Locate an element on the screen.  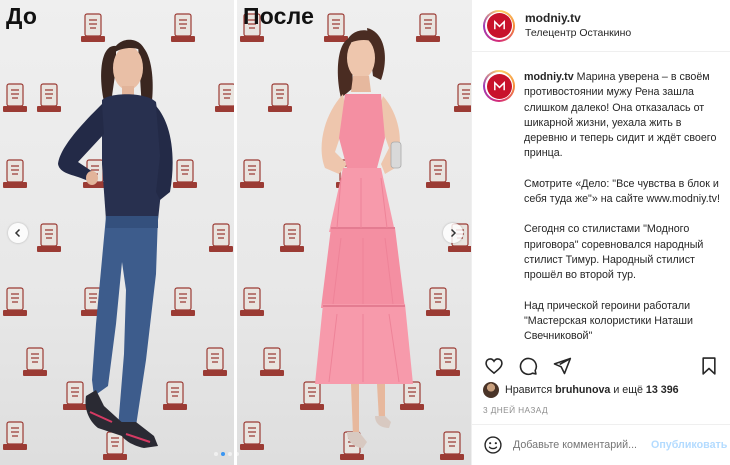
bookmark-icon is located at coordinates (709, 366).